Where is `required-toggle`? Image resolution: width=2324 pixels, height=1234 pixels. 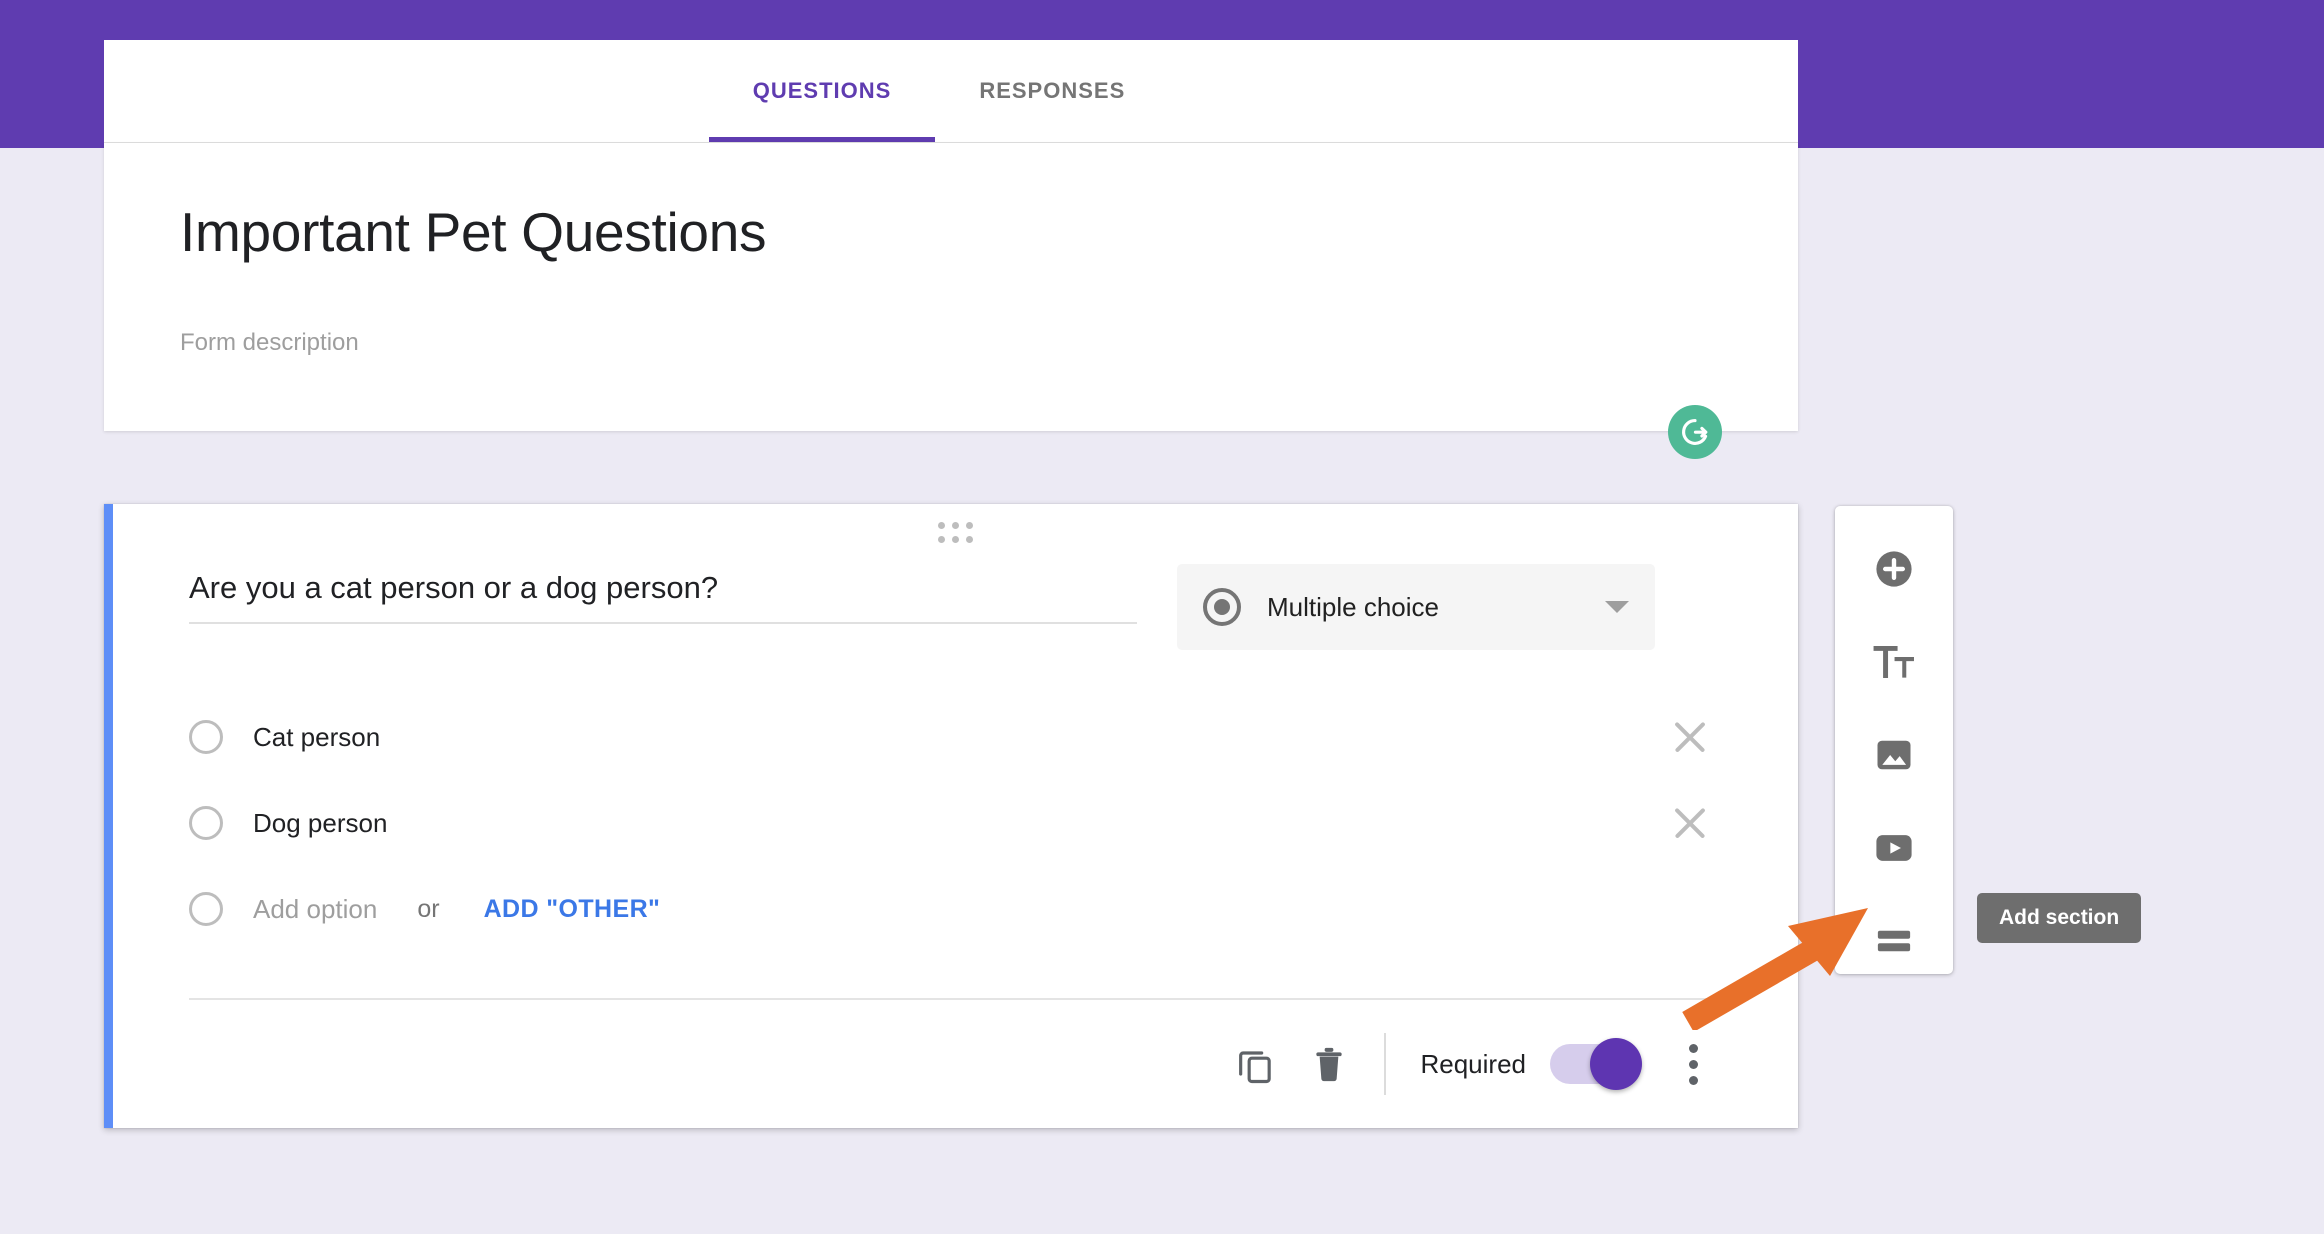
required-toggle is located at coordinates (1596, 1064).